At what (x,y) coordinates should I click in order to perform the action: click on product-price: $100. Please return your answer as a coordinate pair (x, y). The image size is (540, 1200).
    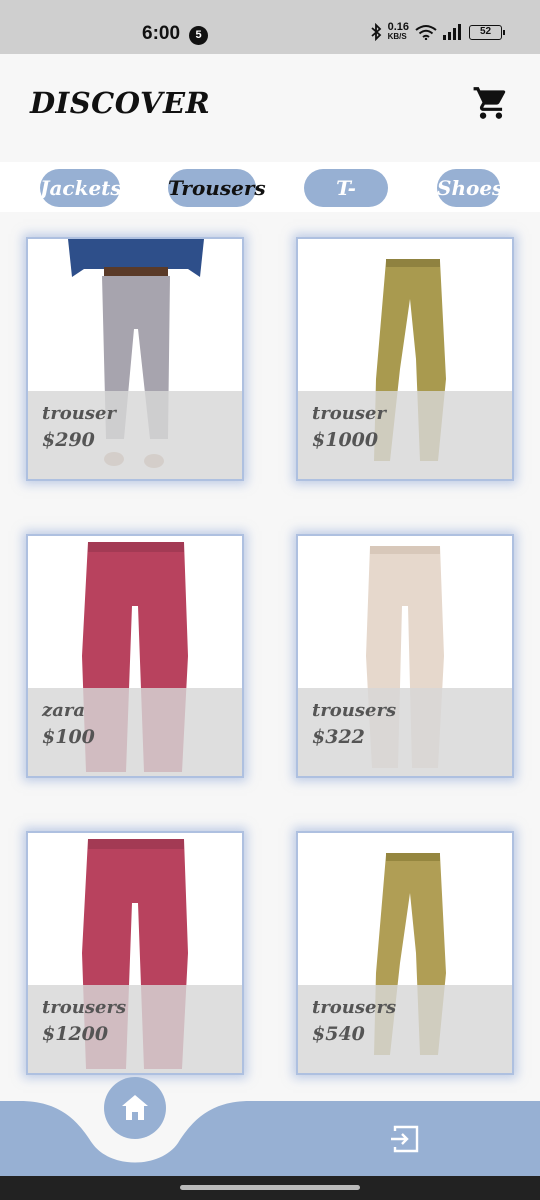
    Looking at the image, I should click on (68, 737).